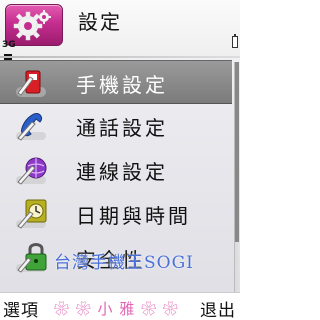 This screenshot has width=320, height=320. I want to click on scrollbar, so click(236, 178).